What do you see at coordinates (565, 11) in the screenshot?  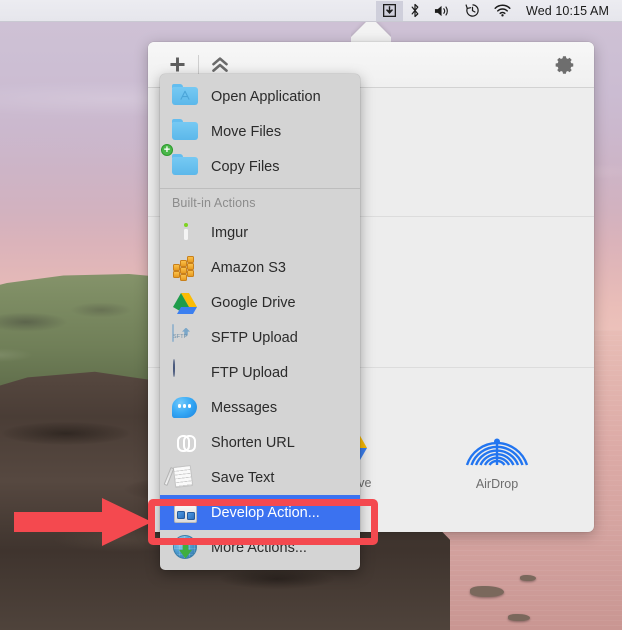 I see `menubar-clock: Wed 10:15 AM` at bounding box center [565, 11].